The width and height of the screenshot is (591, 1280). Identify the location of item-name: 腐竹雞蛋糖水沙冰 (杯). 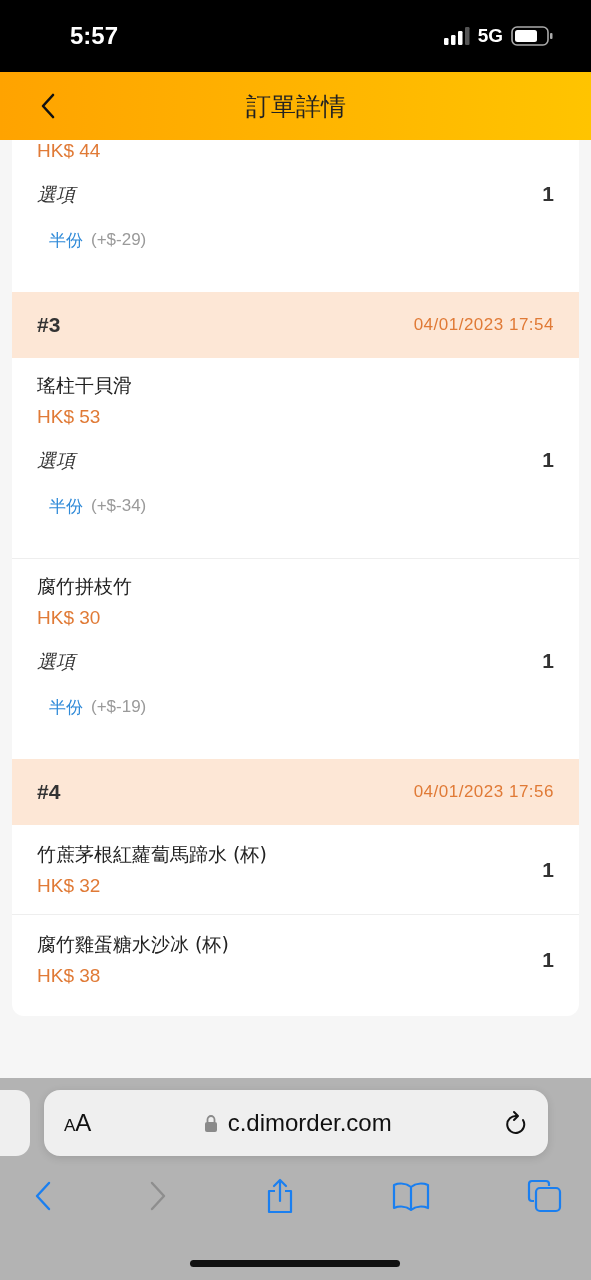
(133, 944).